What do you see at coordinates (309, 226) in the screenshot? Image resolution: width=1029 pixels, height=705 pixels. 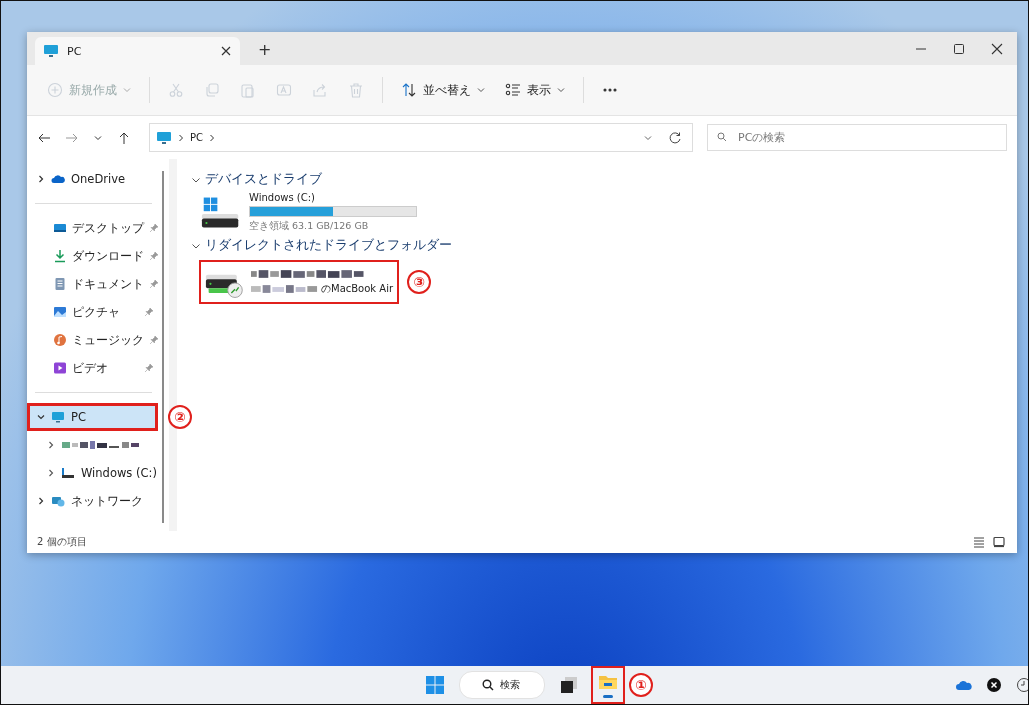 I see `free-space-text: 空き領域 63.1 GB/126 GB` at bounding box center [309, 226].